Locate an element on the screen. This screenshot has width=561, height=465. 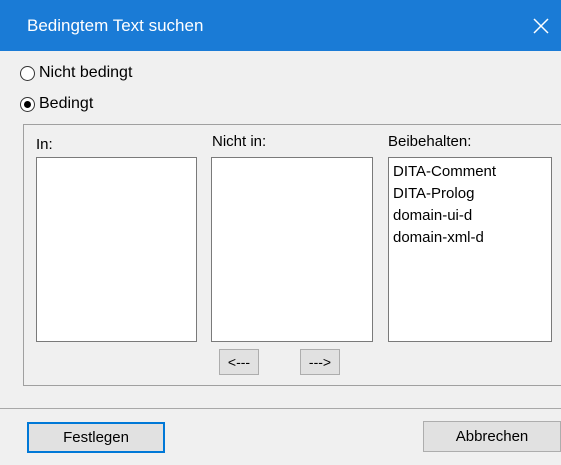
list-item: domain-ui-d is located at coordinates (470, 216).